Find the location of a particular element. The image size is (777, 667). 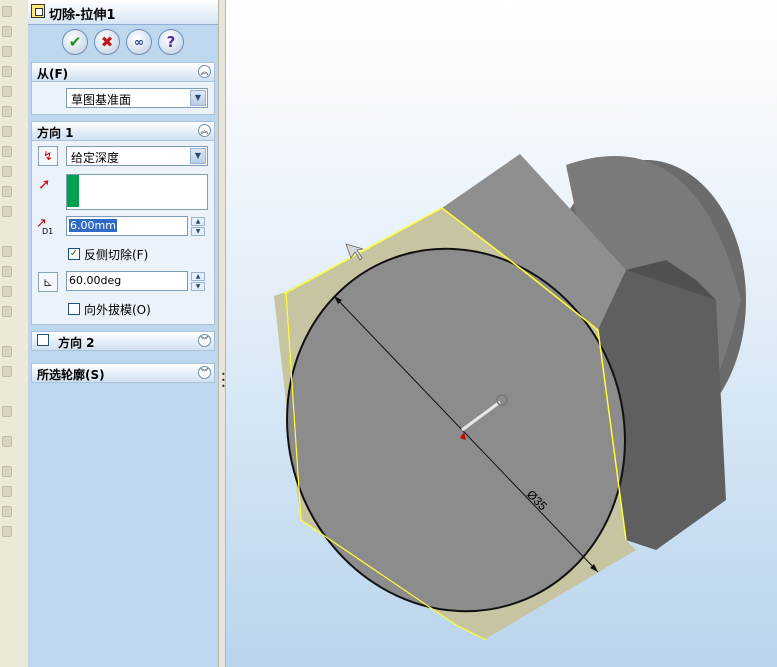

feature-tree-strip is located at coordinates (14, 333).